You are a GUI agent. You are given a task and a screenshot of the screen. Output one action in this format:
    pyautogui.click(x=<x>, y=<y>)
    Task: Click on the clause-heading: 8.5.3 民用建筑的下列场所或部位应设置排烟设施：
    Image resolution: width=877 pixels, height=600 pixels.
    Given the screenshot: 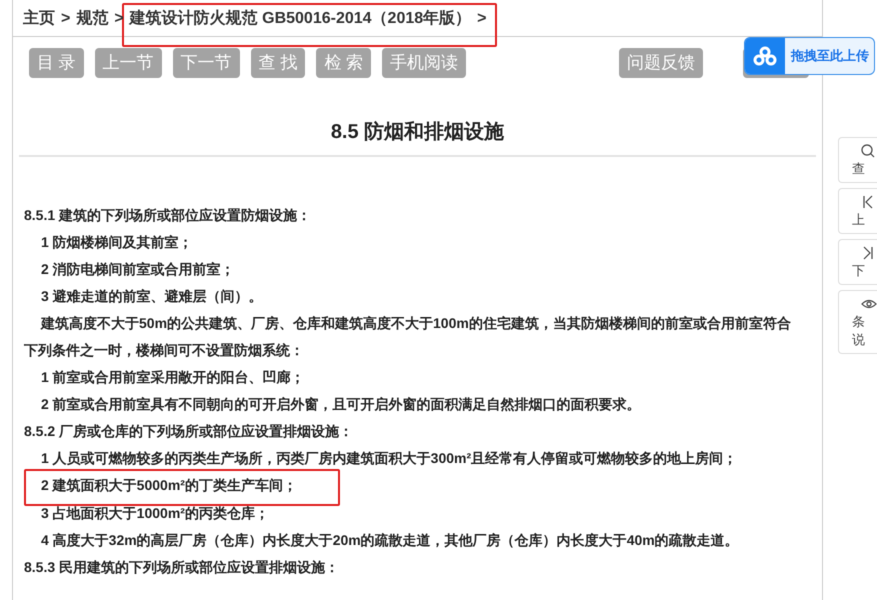 What is the action you would take?
    pyautogui.click(x=182, y=567)
    